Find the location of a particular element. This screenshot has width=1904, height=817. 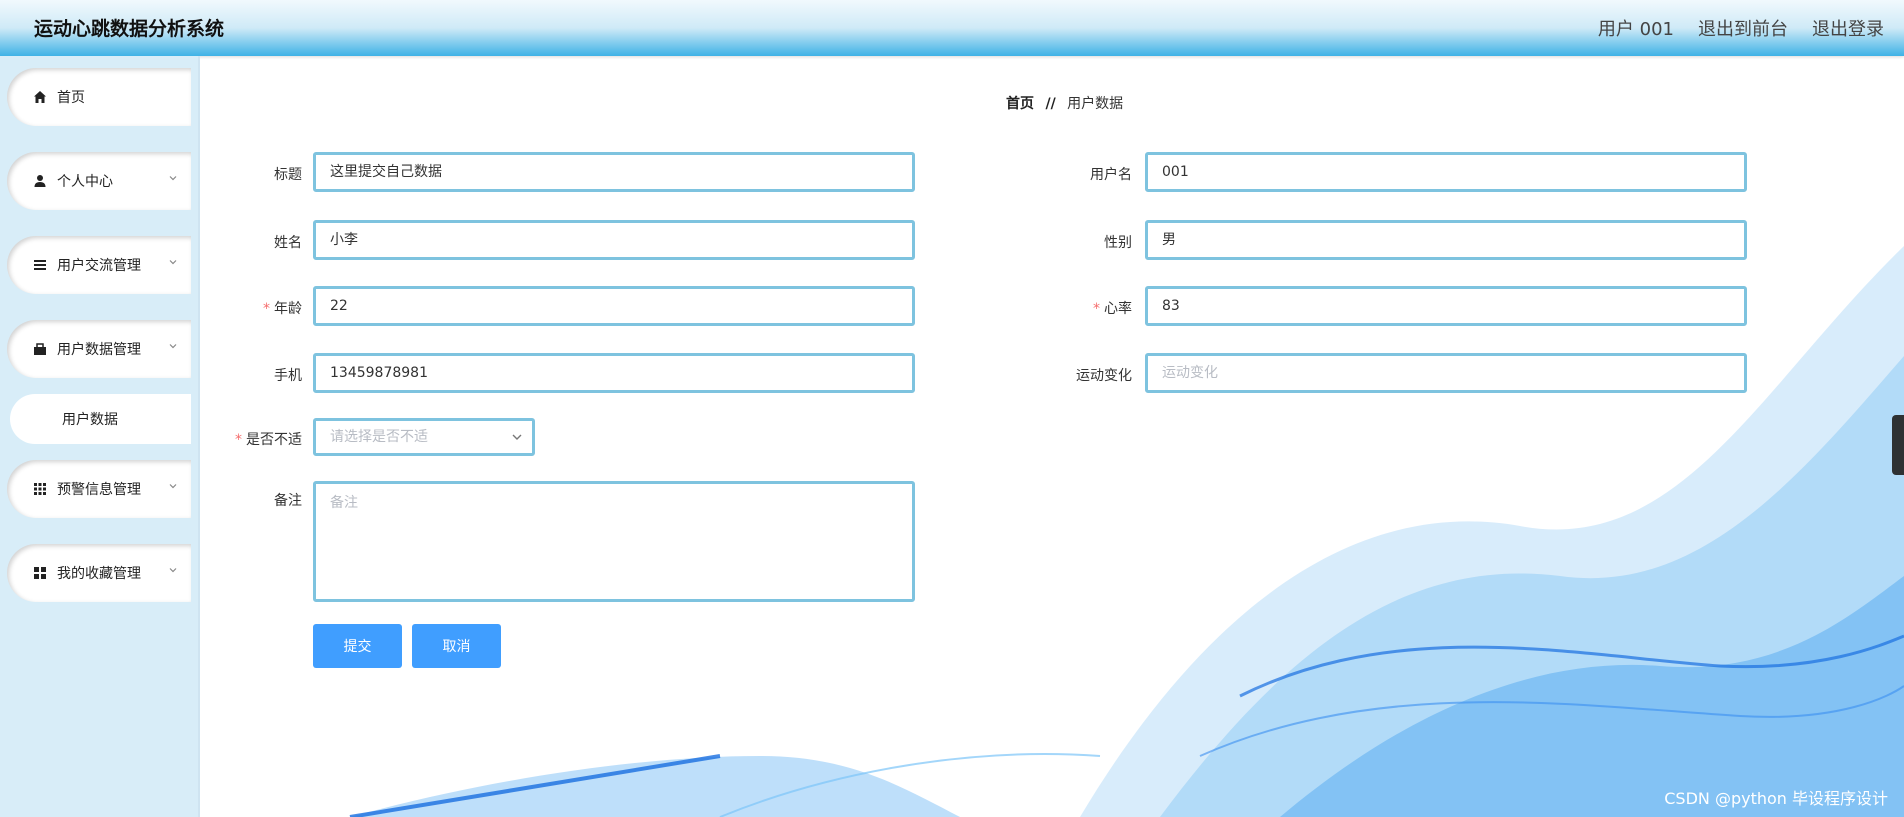

sidebar-item-label: 我的收藏管理 is located at coordinates (99, 574).